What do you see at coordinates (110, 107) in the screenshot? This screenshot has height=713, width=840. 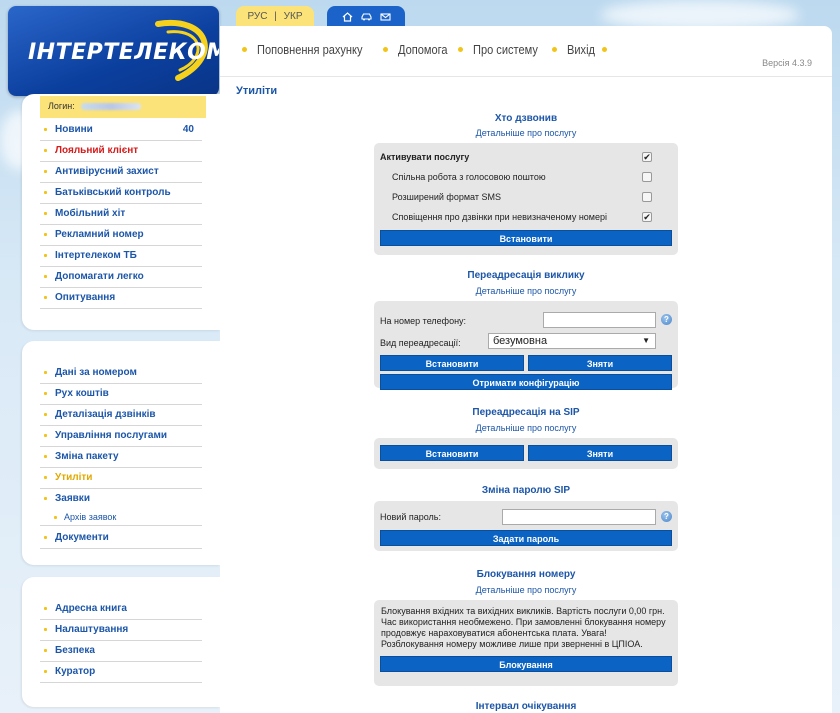 I see `login-value-blurred` at bounding box center [110, 107].